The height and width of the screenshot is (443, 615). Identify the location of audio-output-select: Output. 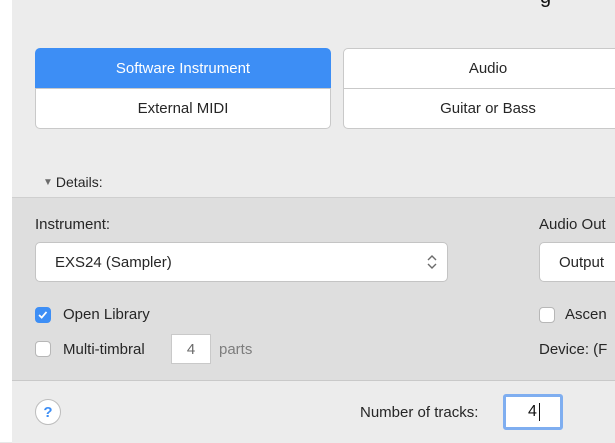
(577, 262).